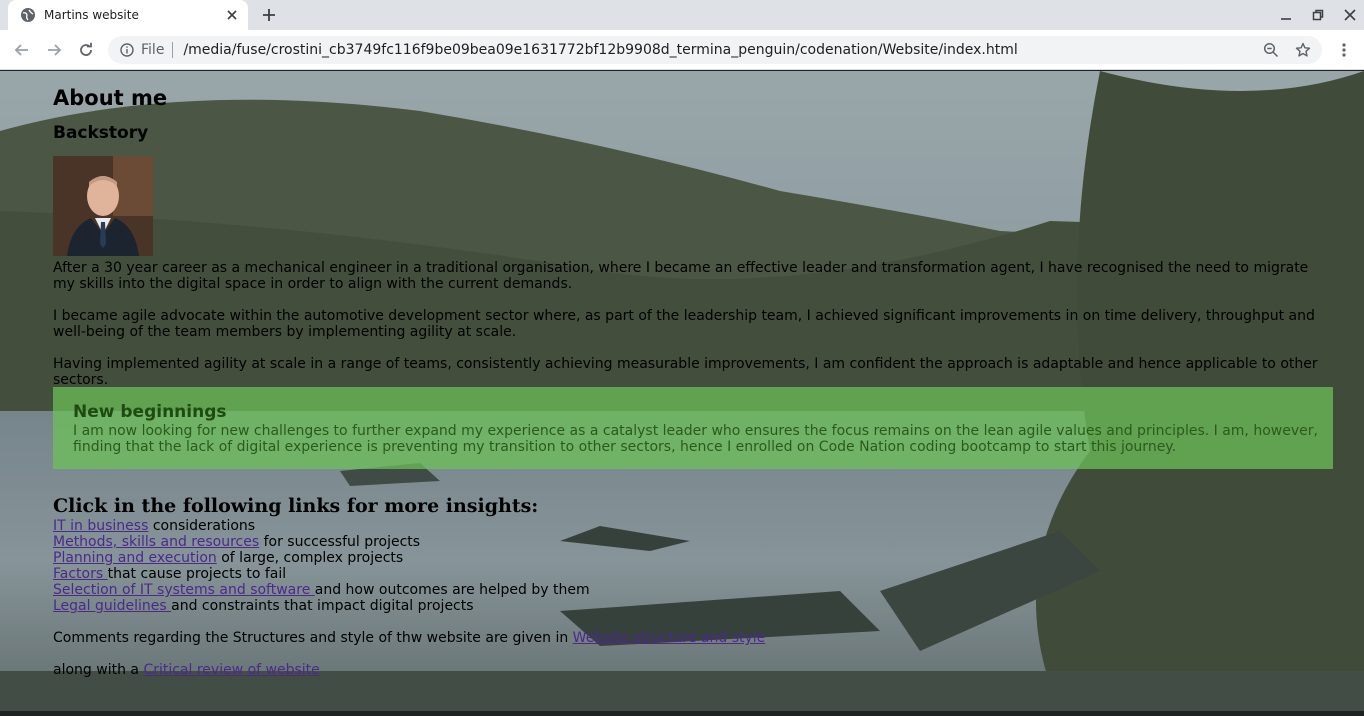 The height and width of the screenshot is (716, 1364). Describe the element at coordinates (22, 50) in the screenshot. I see `back-arrow-icon` at that location.